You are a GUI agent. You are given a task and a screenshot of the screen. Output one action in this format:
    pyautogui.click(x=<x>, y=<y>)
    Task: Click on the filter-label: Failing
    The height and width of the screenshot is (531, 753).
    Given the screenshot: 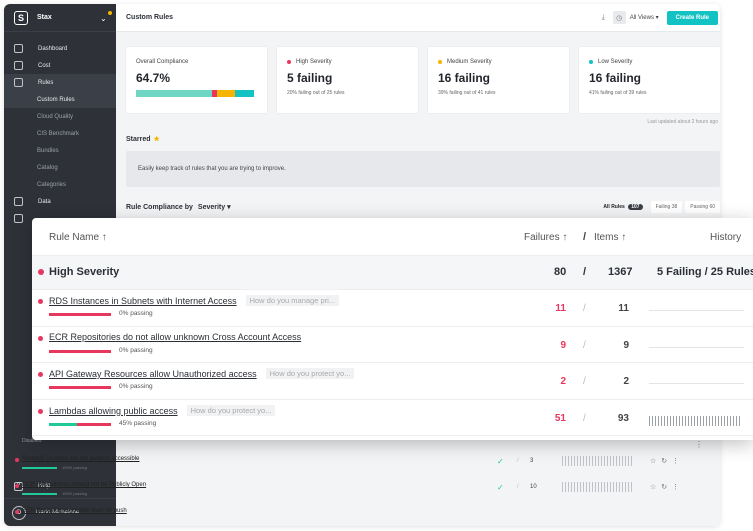 What is the action you would take?
    pyautogui.click(x=663, y=207)
    